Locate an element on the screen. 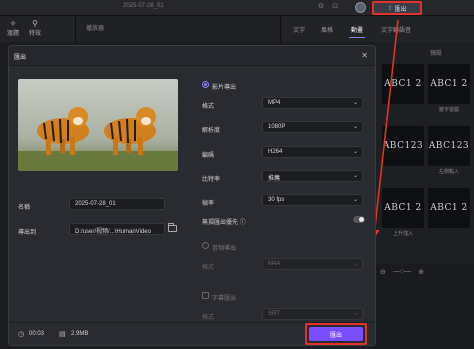 The width and height of the screenshot is (474, 349). export-button: 匯出 is located at coordinates (336, 334).